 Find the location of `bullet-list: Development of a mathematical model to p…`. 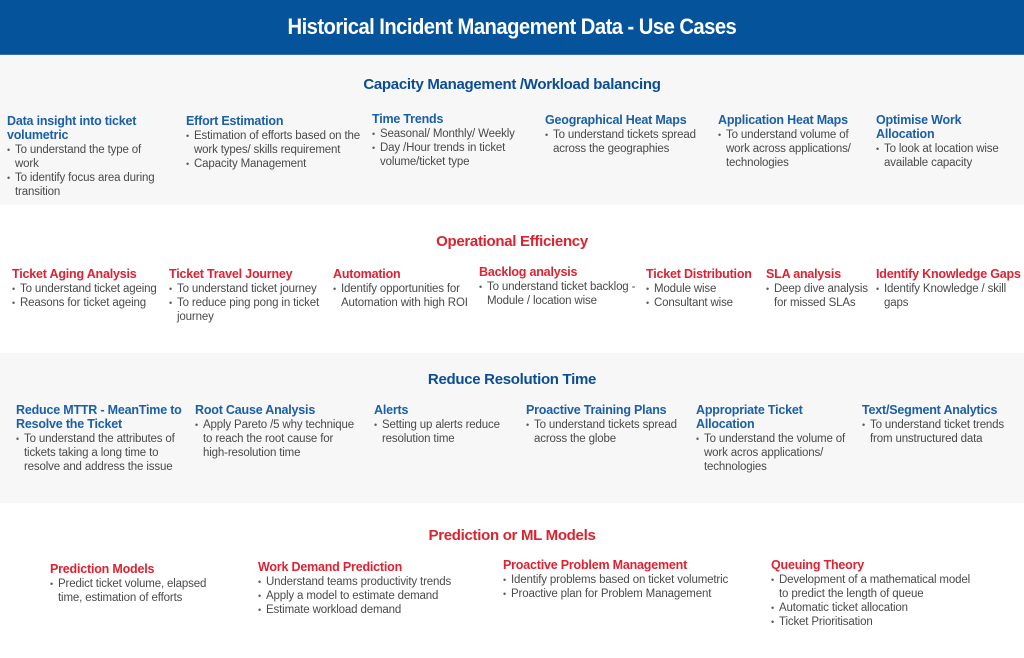

bullet-list: Development of a mathematical model to p… is located at coordinates (876, 601).